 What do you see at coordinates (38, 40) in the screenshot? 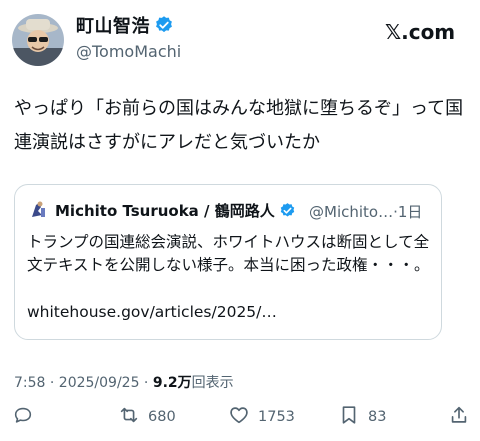
I see `author-avatar` at bounding box center [38, 40].